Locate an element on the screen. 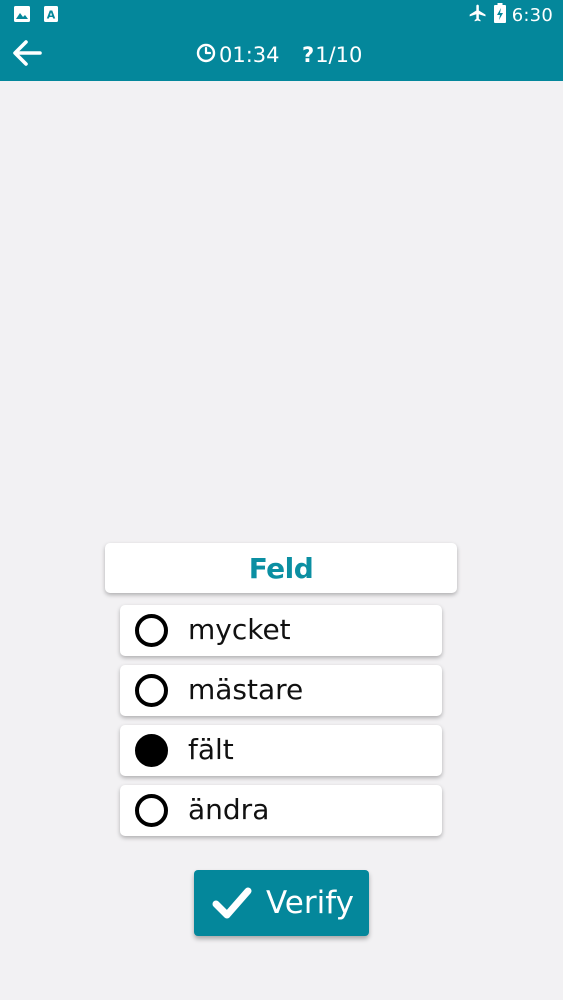 Image resolution: width=563 pixels, height=1000 pixels. option-label: mycket is located at coordinates (239, 629).